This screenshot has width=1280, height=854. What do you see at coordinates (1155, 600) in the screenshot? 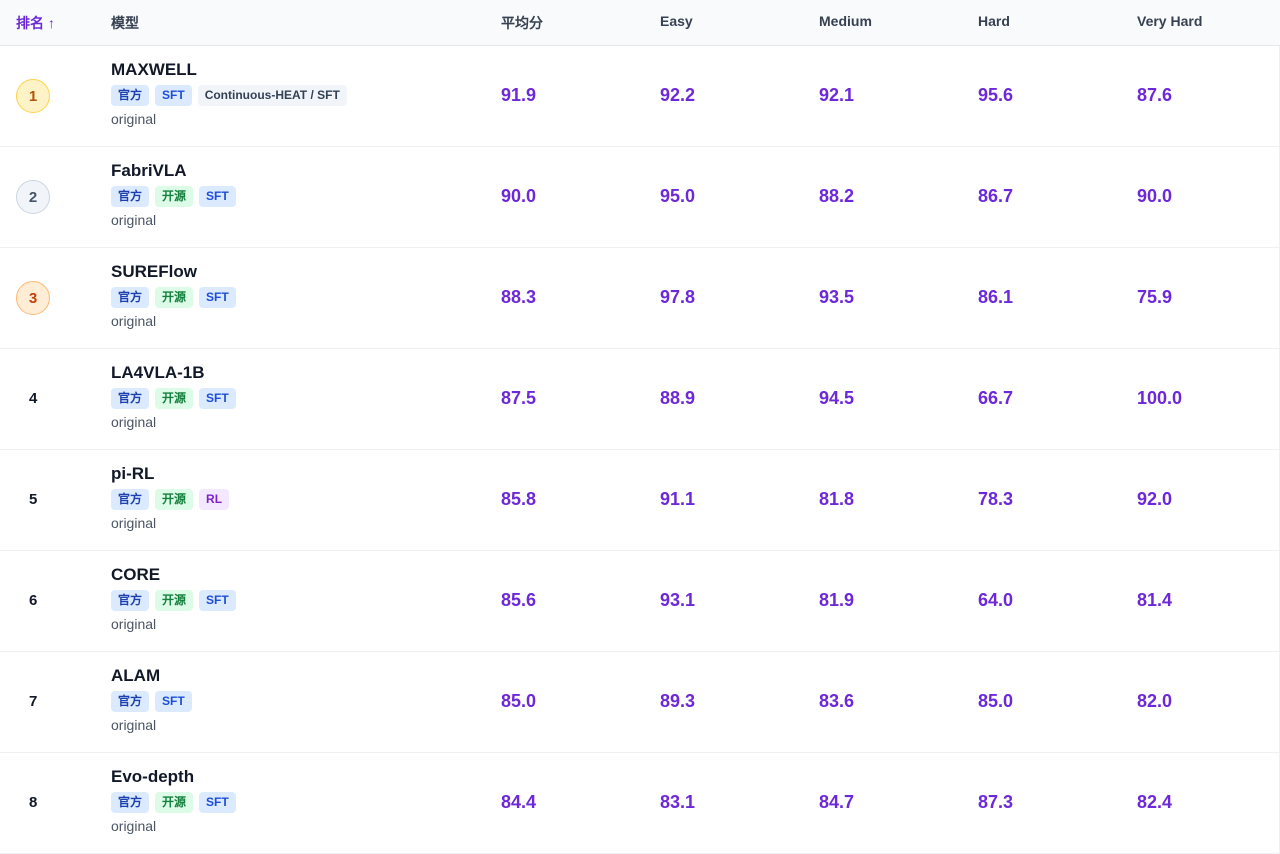
I see `very-hard-score: 81.4` at bounding box center [1155, 600].